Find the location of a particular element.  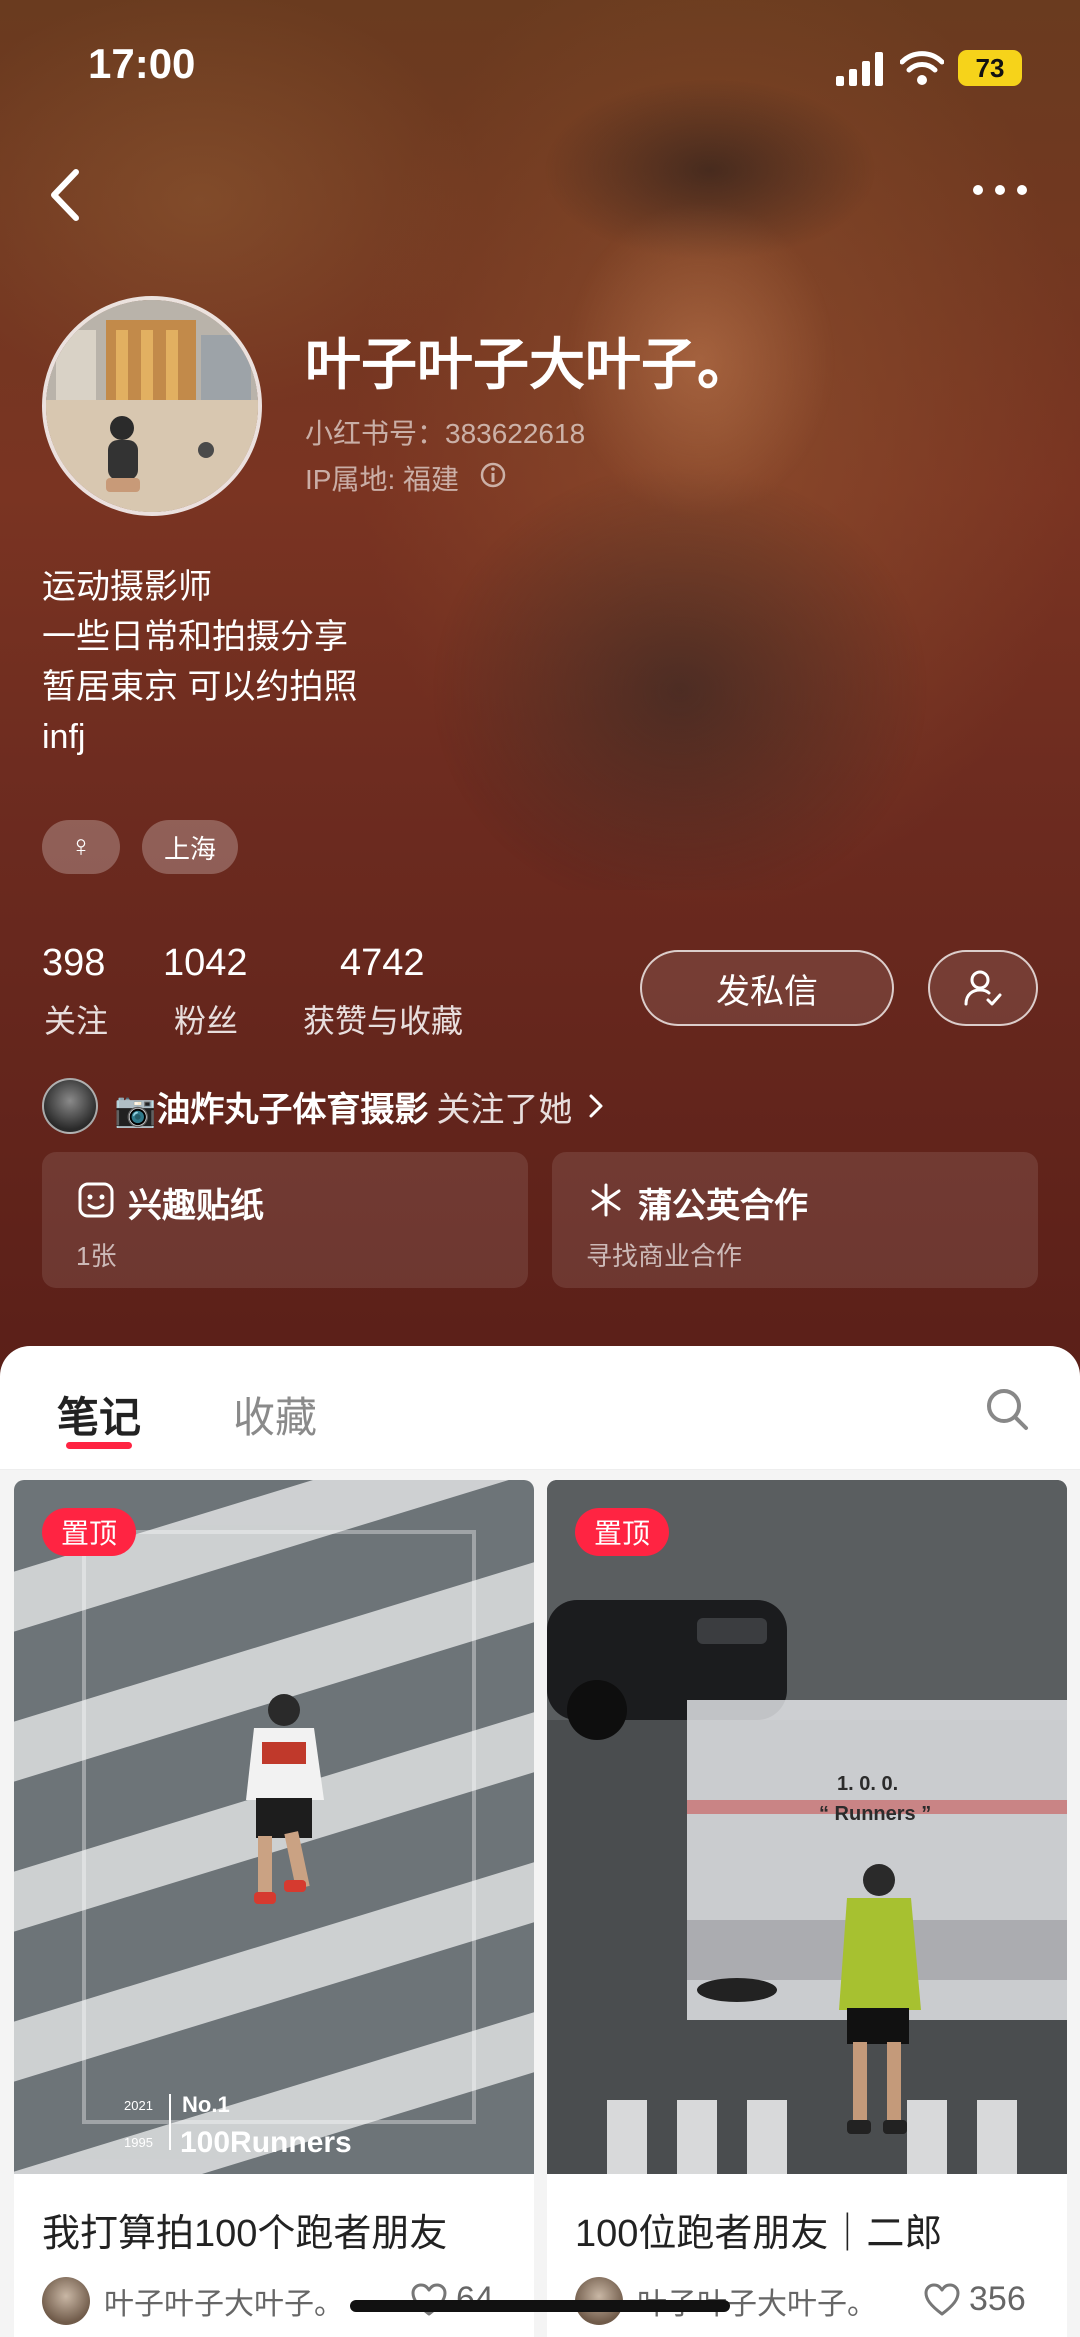

info-icon is located at coordinates (493, 475).